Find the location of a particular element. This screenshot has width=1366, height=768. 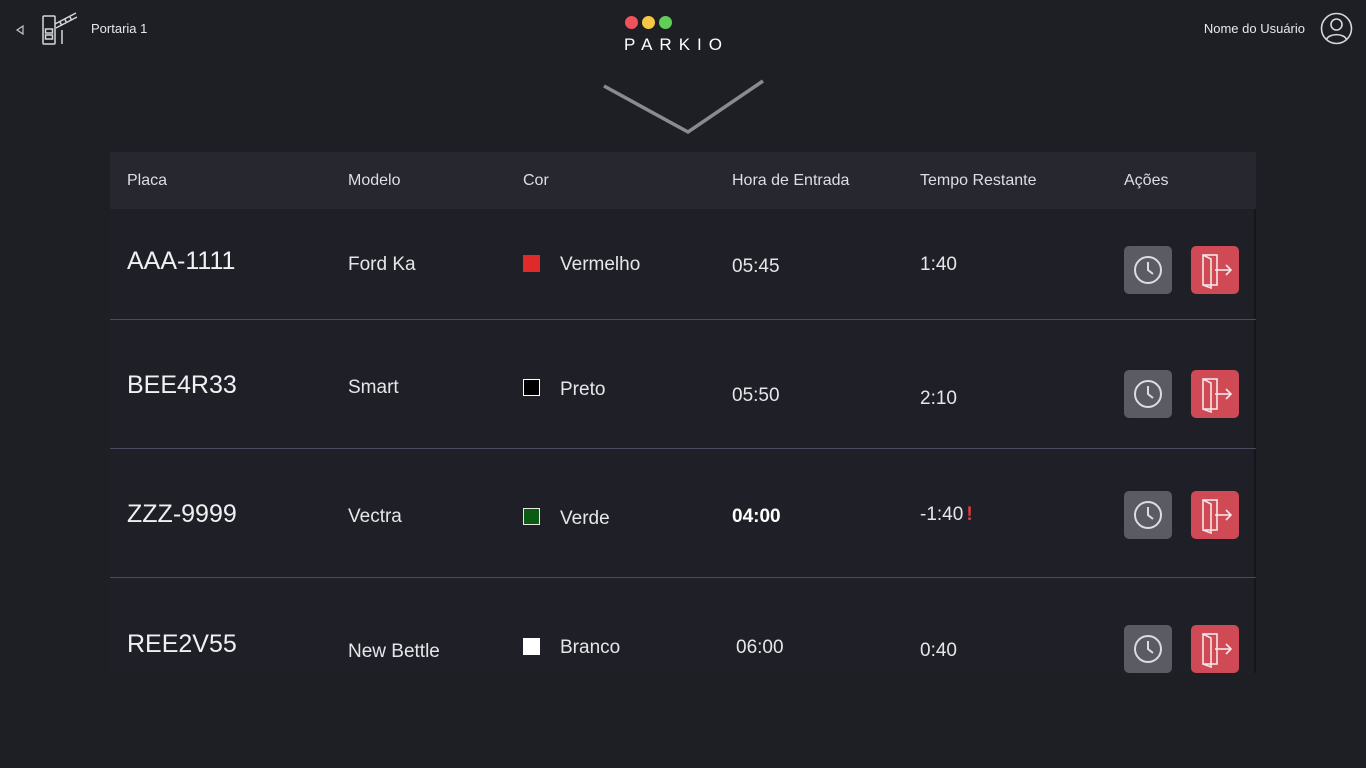

column-header-actions: Ações is located at coordinates (1146, 180).